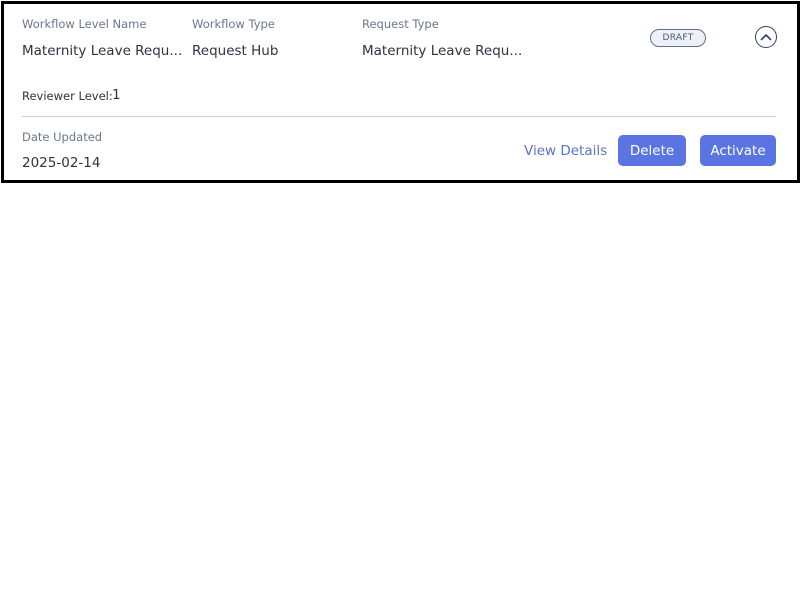 This screenshot has width=801, height=600. I want to click on workflow-type-value: Request Hub, so click(235, 51).